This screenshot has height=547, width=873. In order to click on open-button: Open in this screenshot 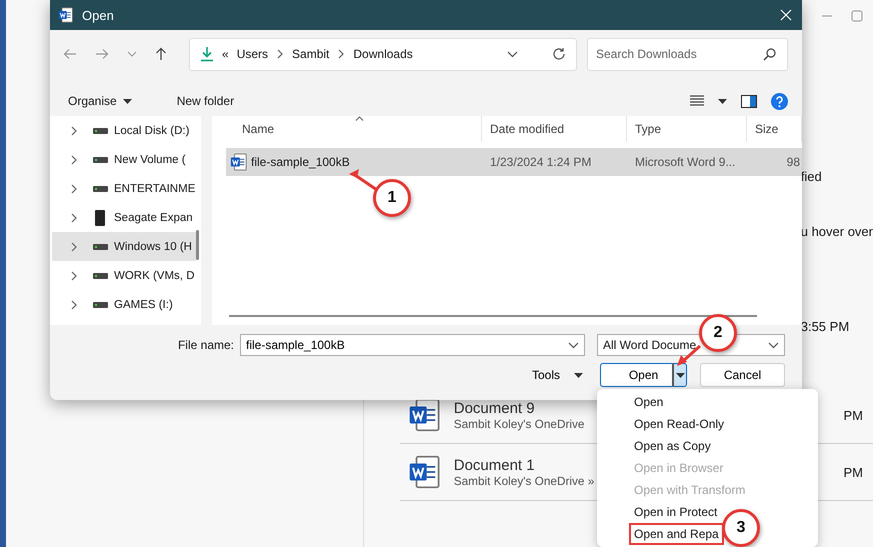, I will do `click(636, 375)`.